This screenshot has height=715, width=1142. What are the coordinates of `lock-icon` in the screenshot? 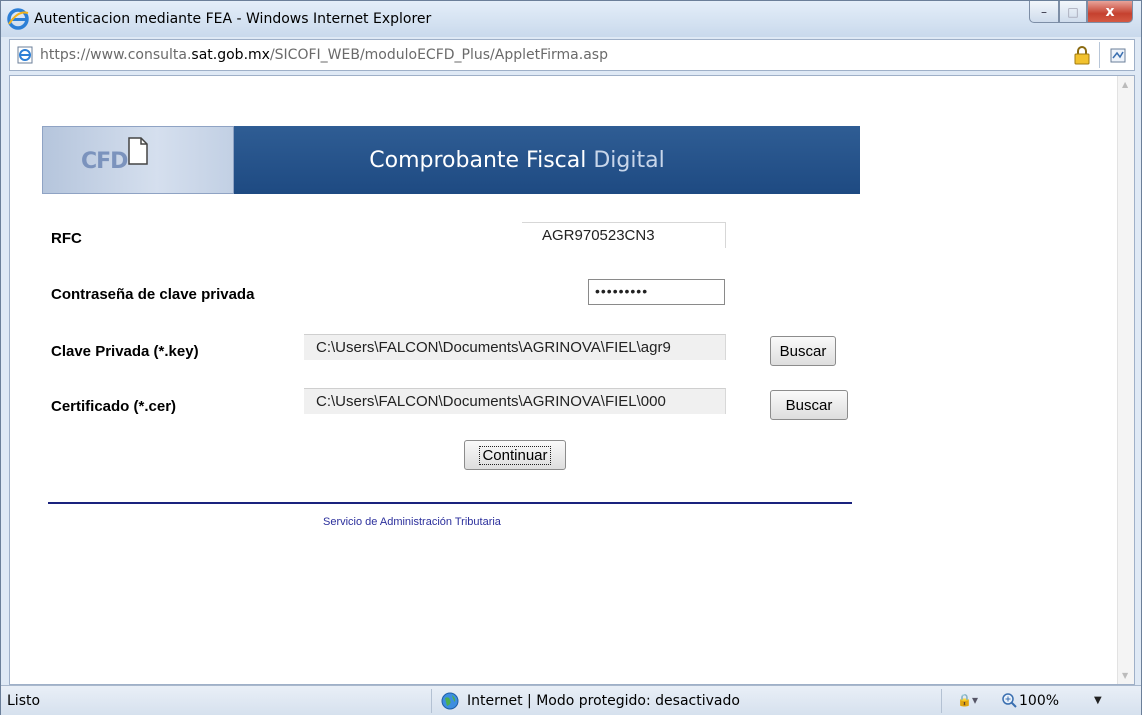 It's located at (1082, 55).